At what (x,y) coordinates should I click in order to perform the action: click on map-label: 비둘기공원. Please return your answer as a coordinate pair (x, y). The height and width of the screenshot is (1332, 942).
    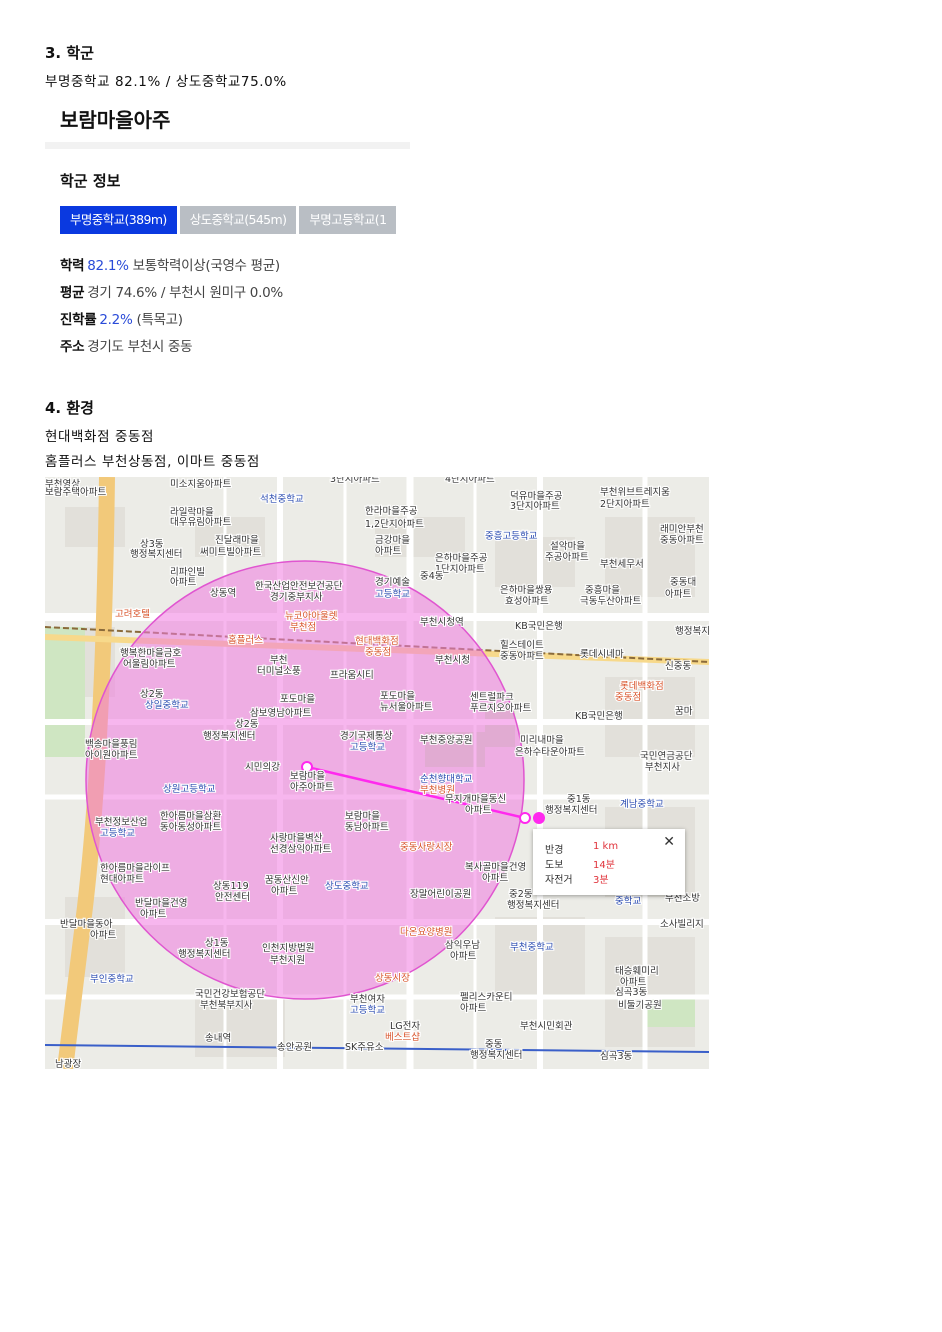
    Looking at the image, I should click on (640, 1005).